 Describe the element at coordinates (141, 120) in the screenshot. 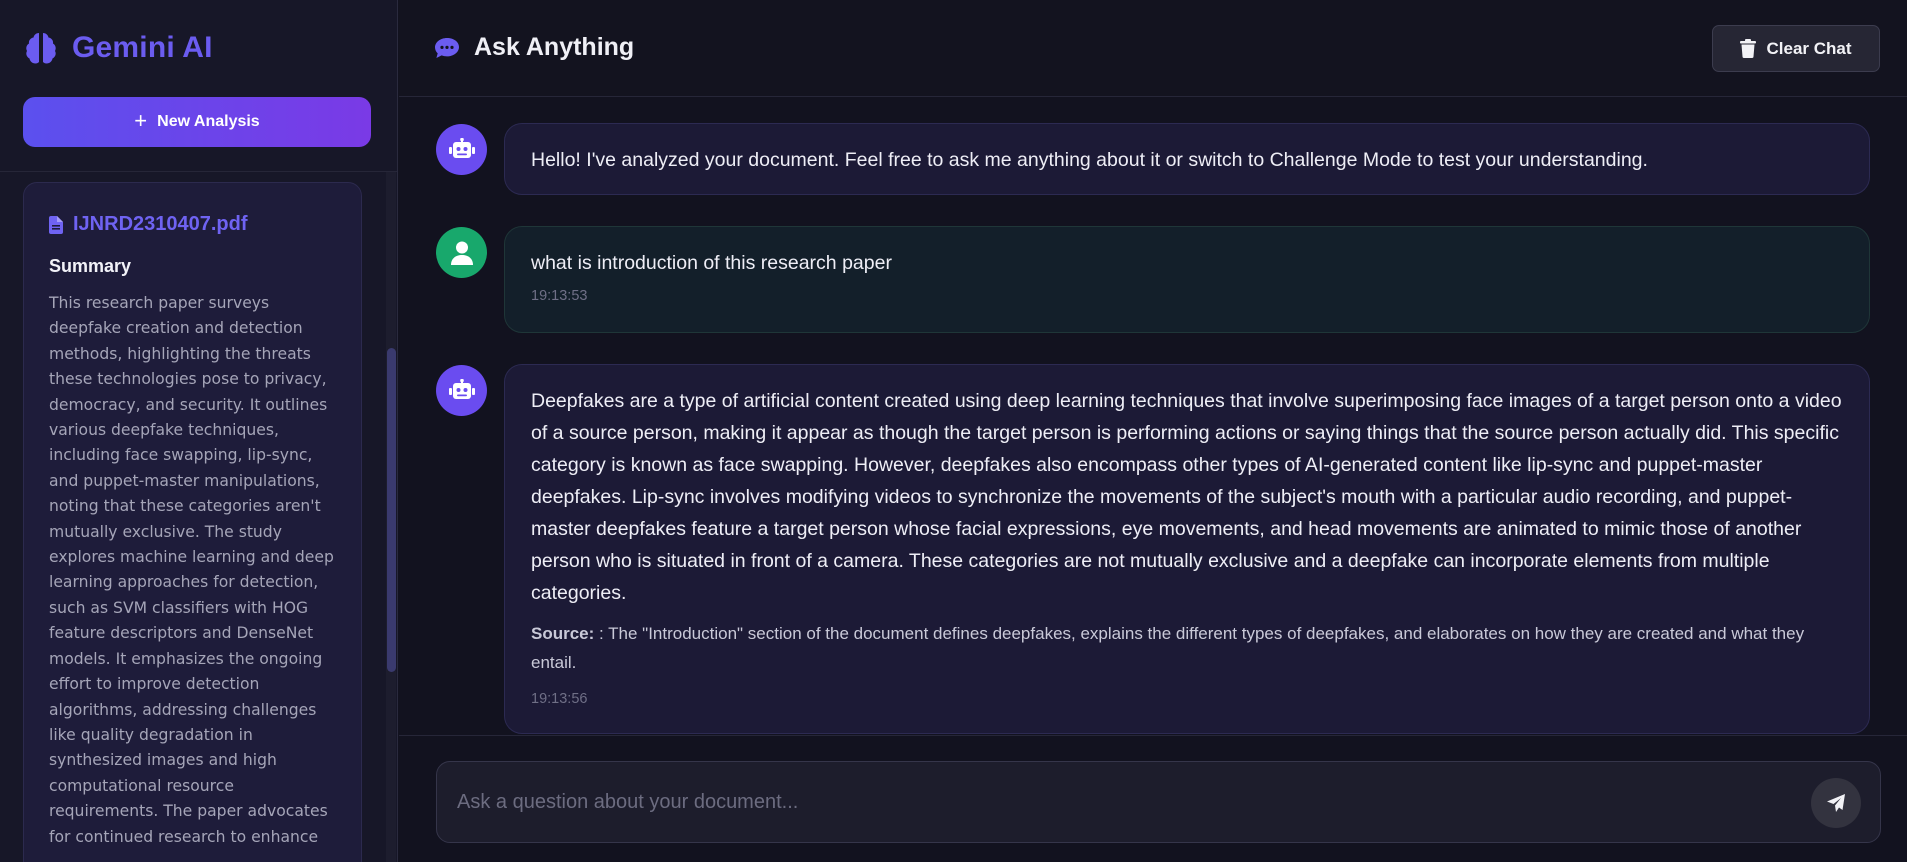

I see `plus-icon: +` at that location.